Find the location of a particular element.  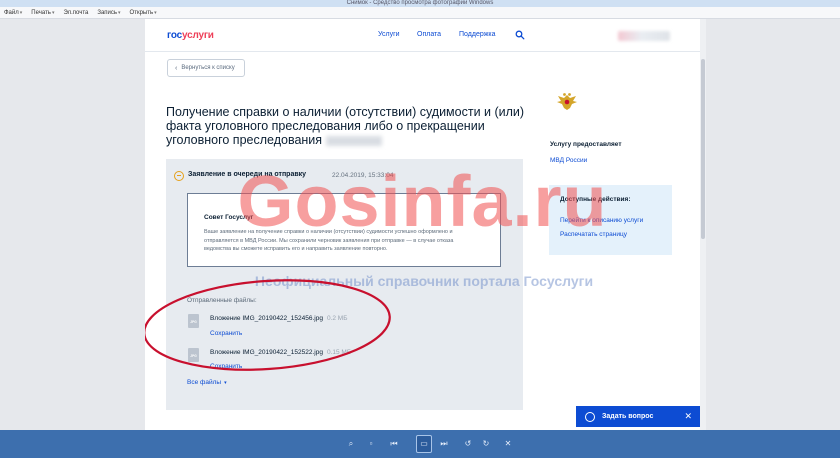

delete-icon: ✕ is located at coordinates (508, 444).